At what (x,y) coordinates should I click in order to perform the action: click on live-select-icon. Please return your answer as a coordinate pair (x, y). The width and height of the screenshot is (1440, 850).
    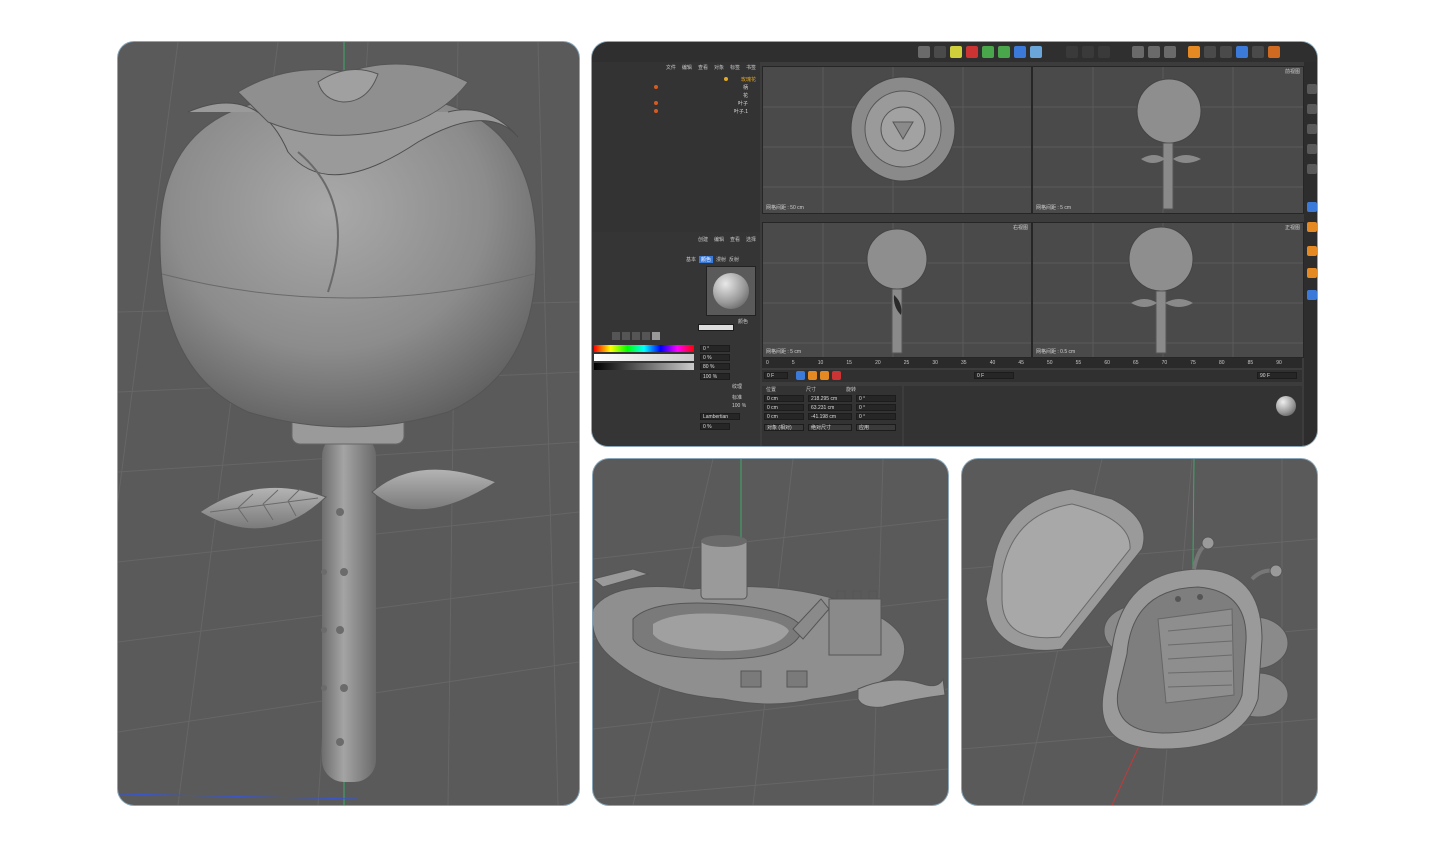
    Looking at the image, I should click on (1242, 52).